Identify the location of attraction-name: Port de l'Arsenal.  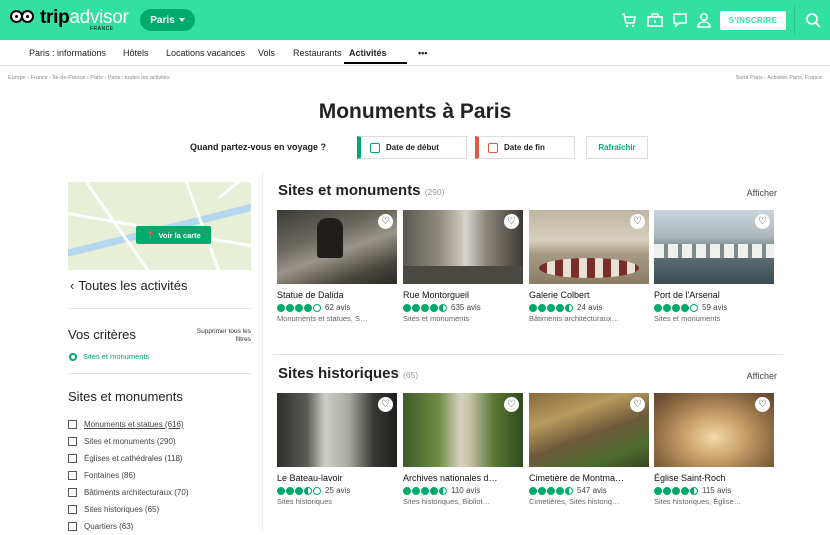
(714, 295).